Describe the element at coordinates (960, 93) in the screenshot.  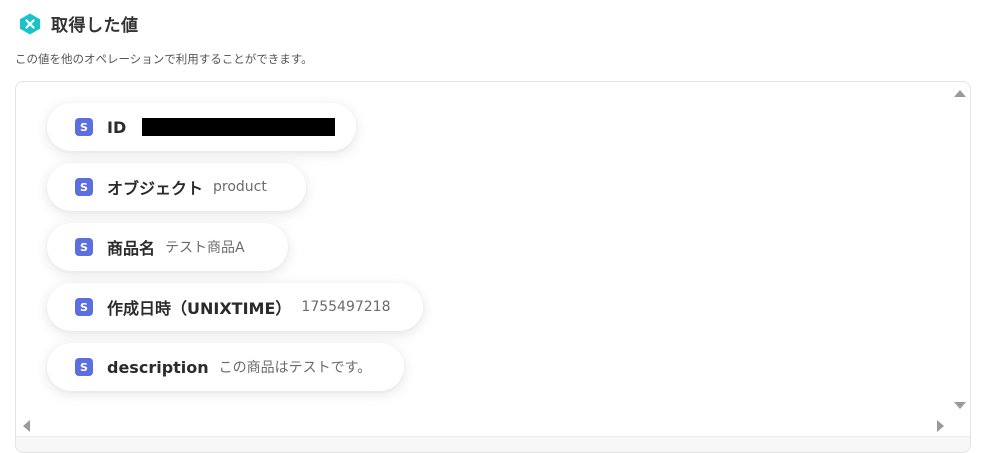
I see `scroll-up-arrow-icon` at that location.